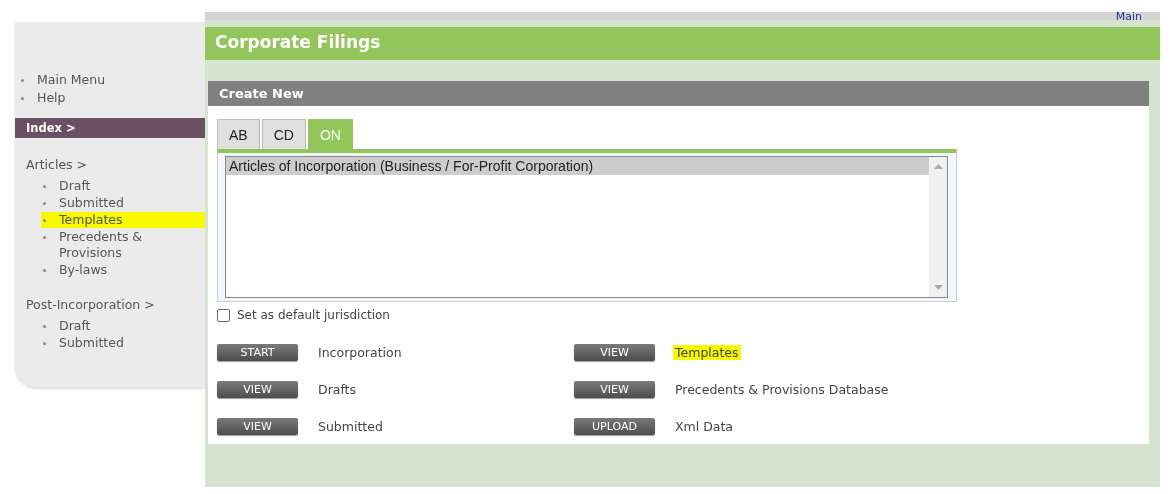 This screenshot has width=1176, height=494. Describe the element at coordinates (257, 352) in the screenshot. I see `action-button: START` at that location.